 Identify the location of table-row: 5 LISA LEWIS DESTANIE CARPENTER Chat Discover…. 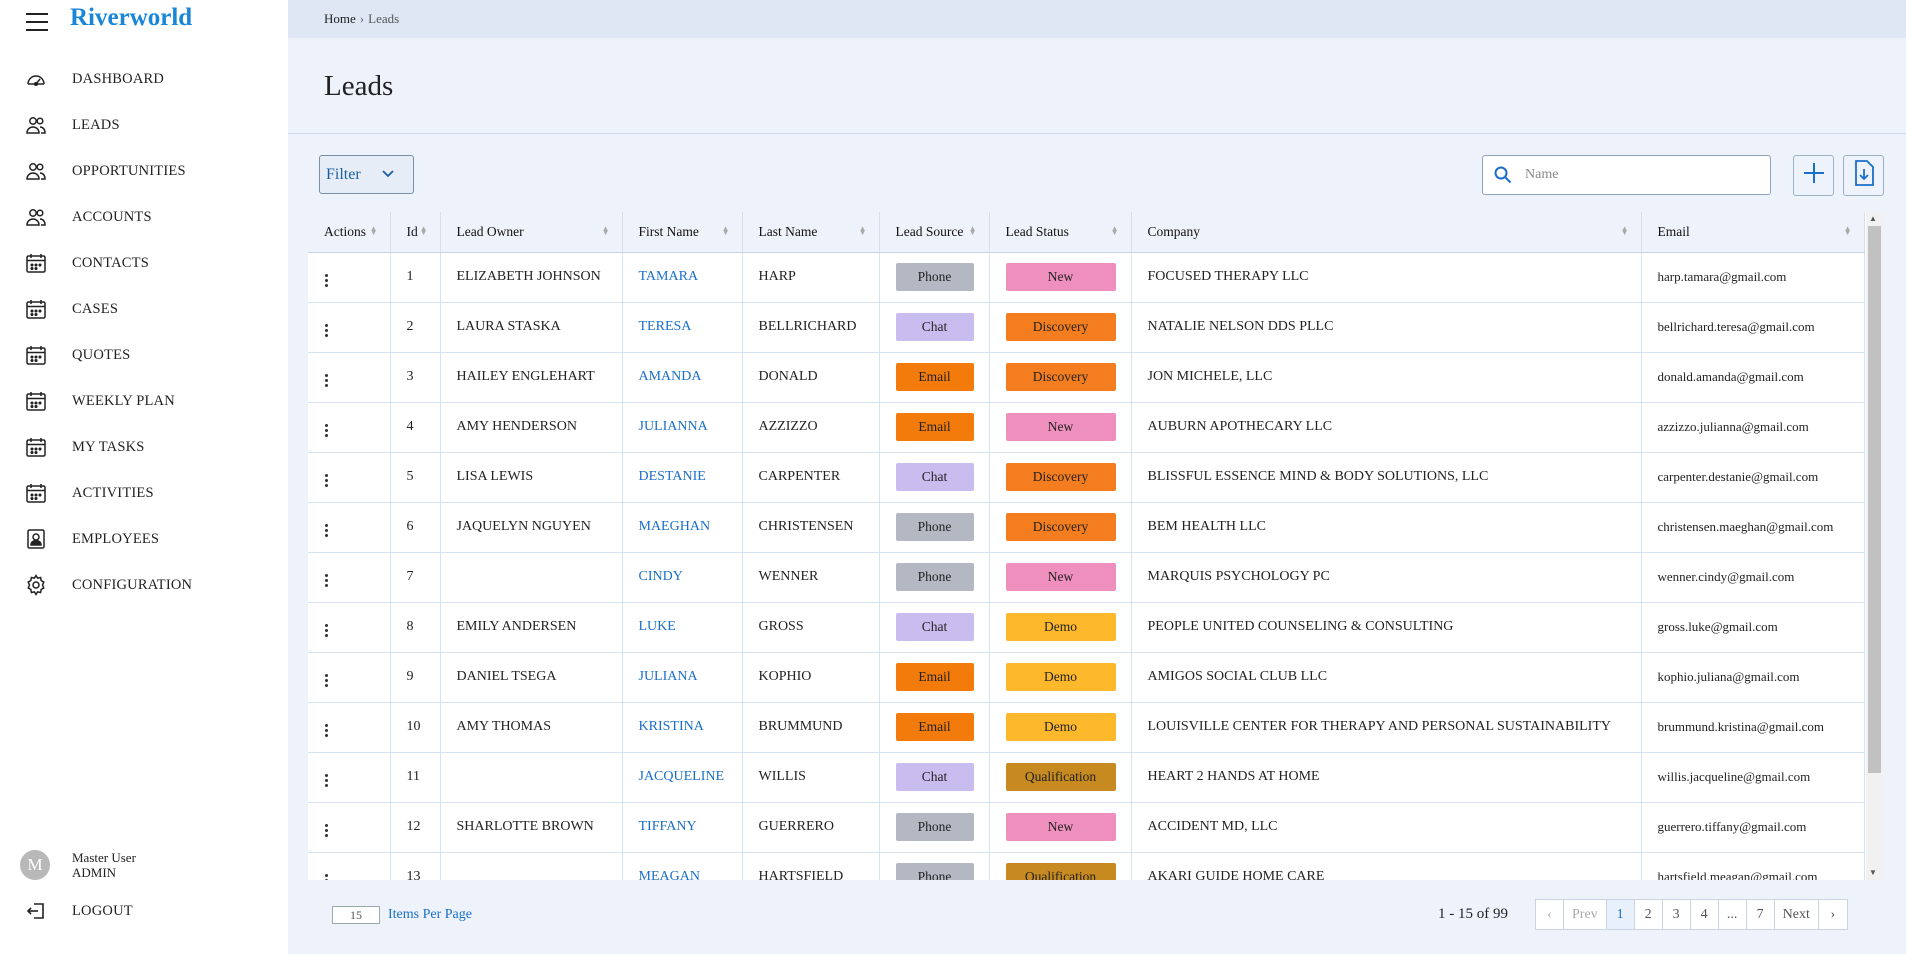
(1086, 477).